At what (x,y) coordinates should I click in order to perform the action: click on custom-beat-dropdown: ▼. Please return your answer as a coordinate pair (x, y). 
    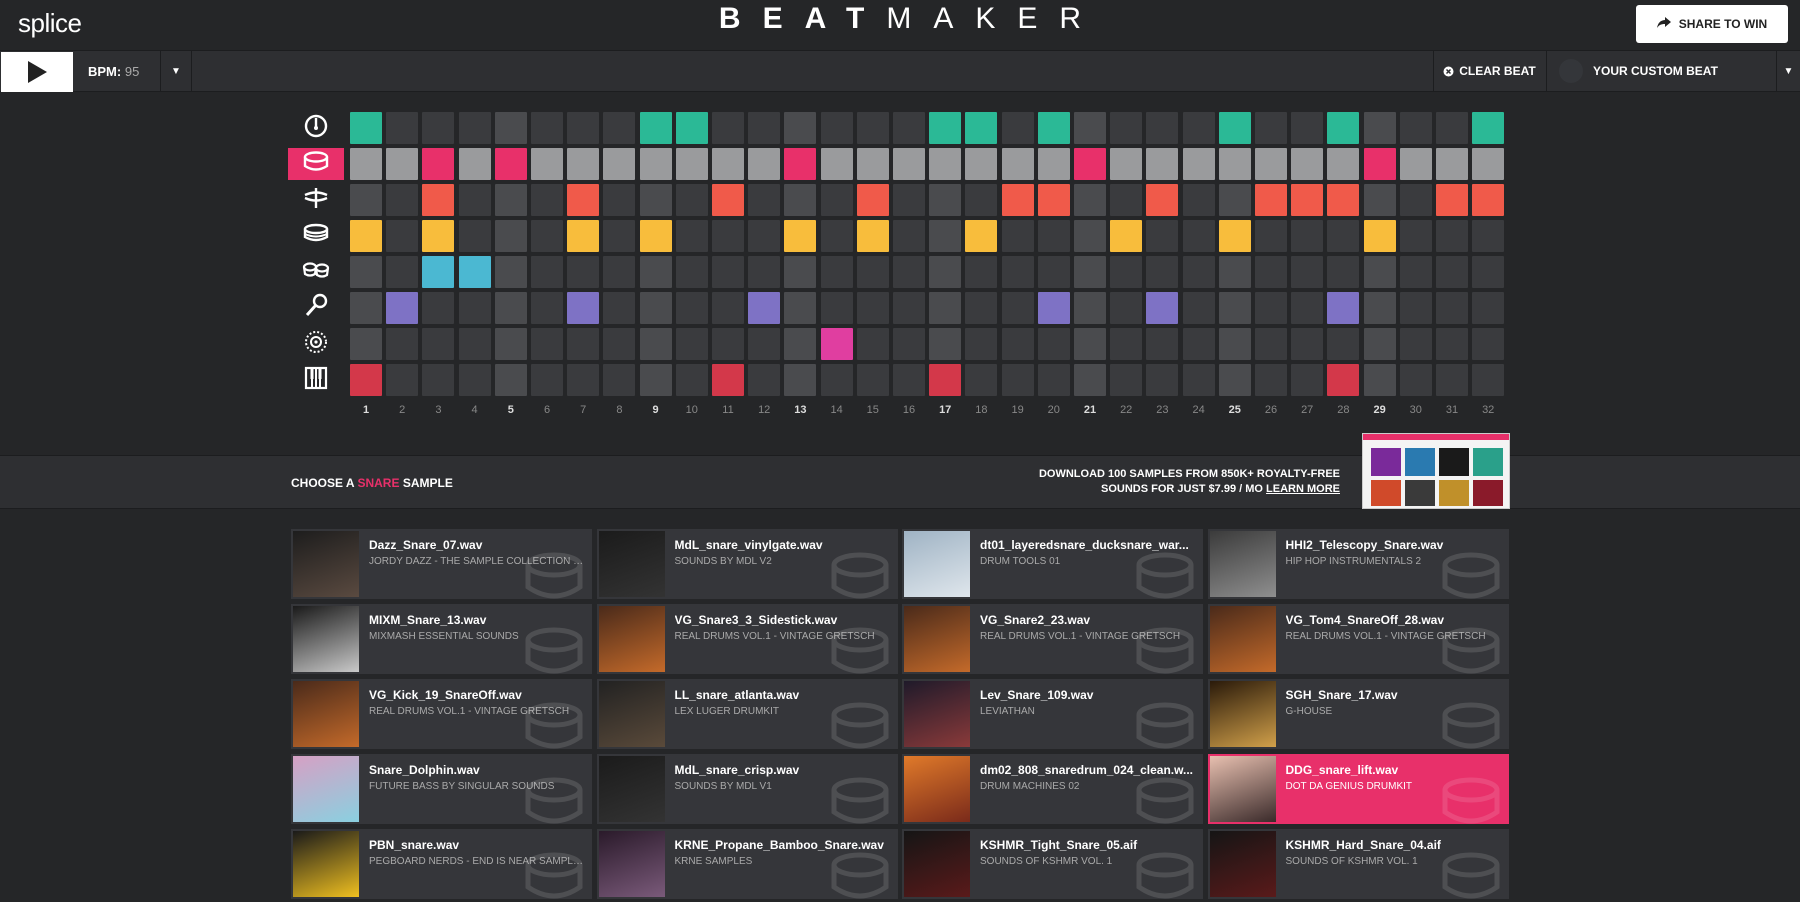
    Looking at the image, I should click on (1788, 71).